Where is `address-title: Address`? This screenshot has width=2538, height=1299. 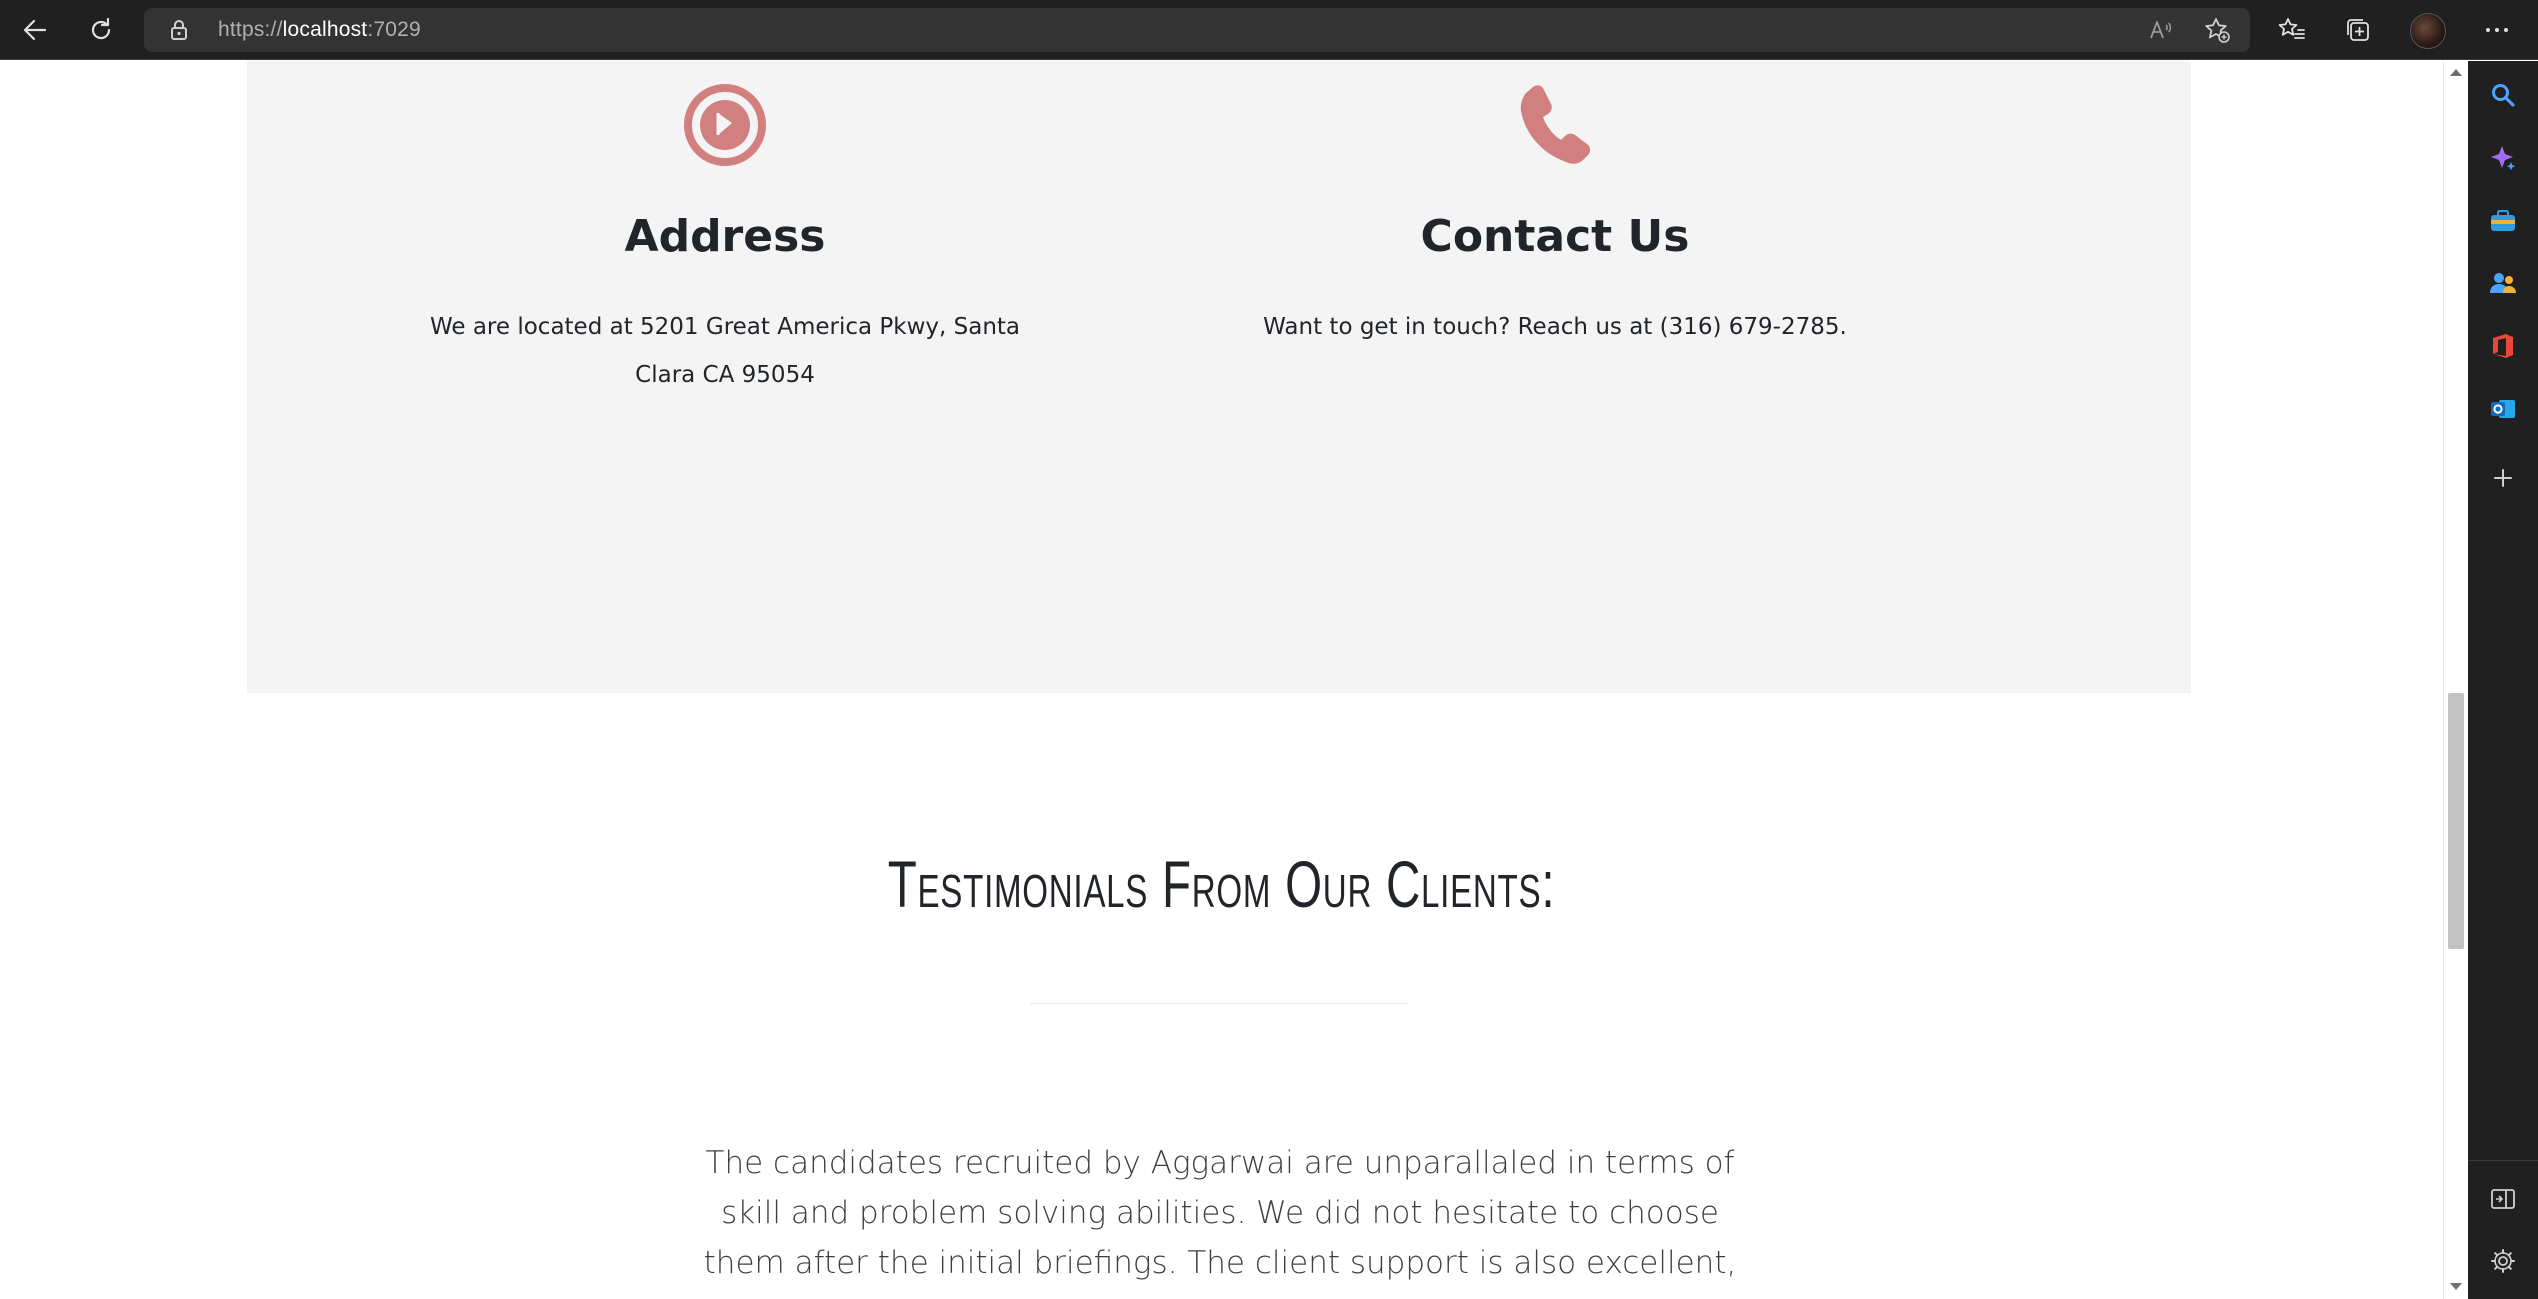
address-title: Address is located at coordinates (725, 236).